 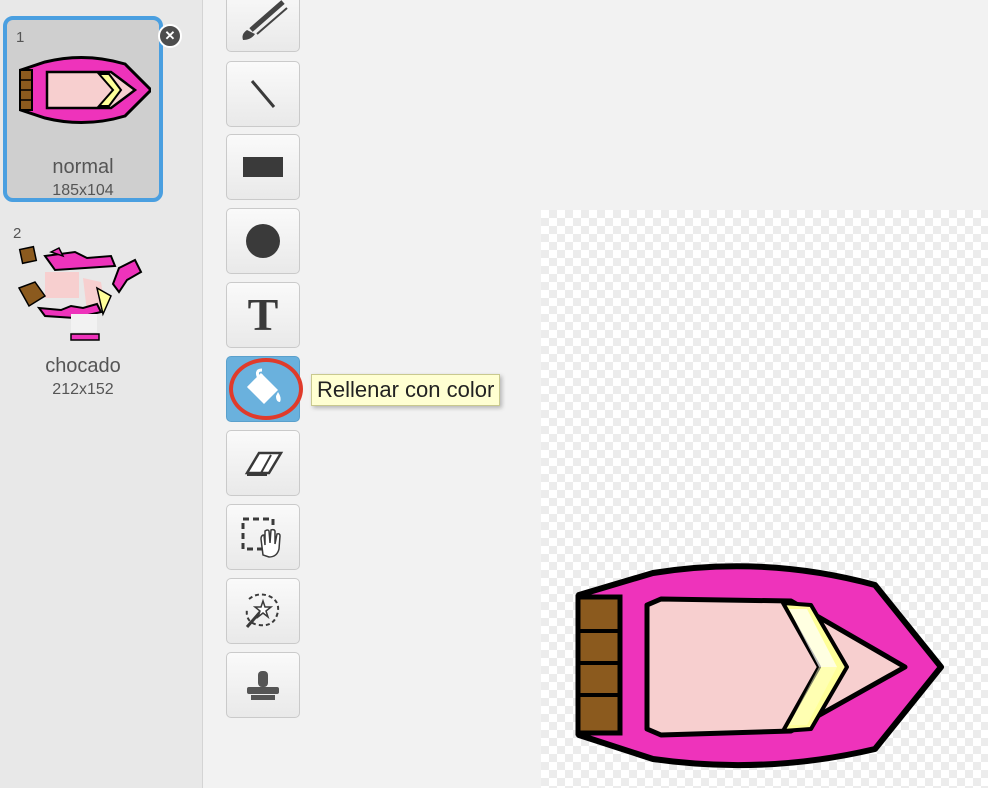 I want to click on eraser-icon, so click(x=264, y=463).